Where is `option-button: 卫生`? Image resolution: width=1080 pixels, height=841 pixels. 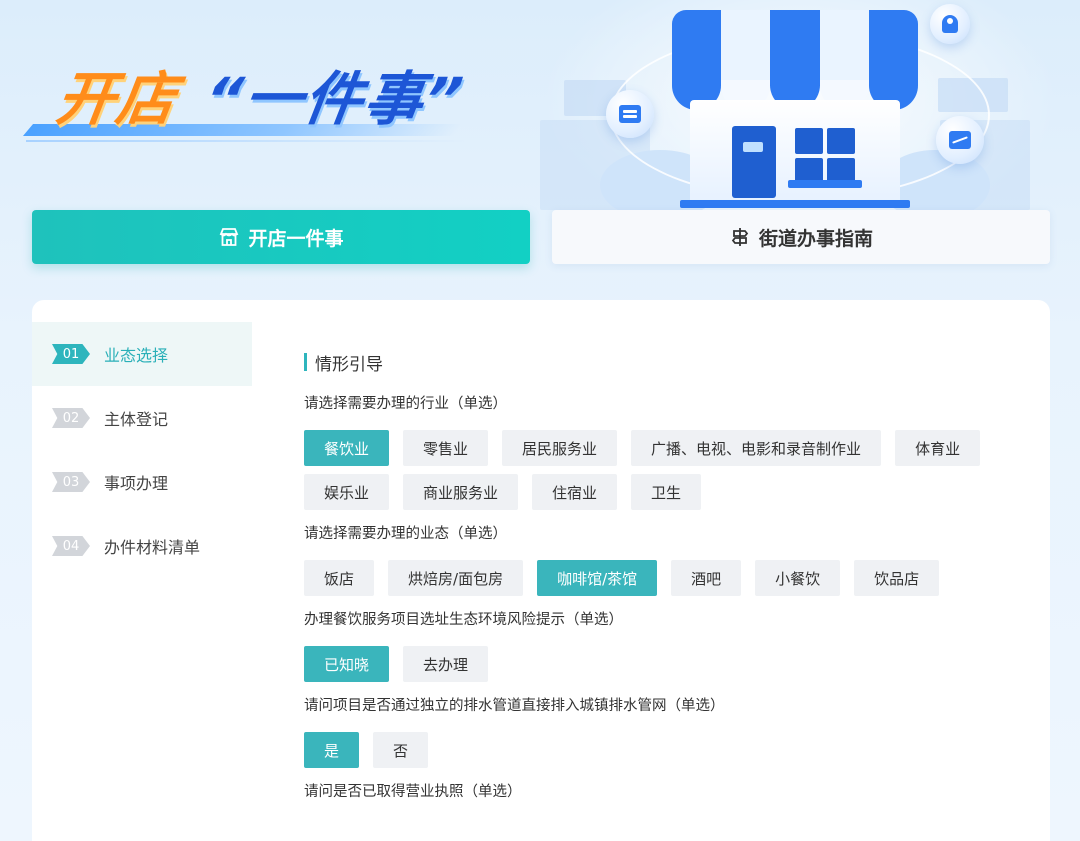 option-button: 卫生 is located at coordinates (666, 492).